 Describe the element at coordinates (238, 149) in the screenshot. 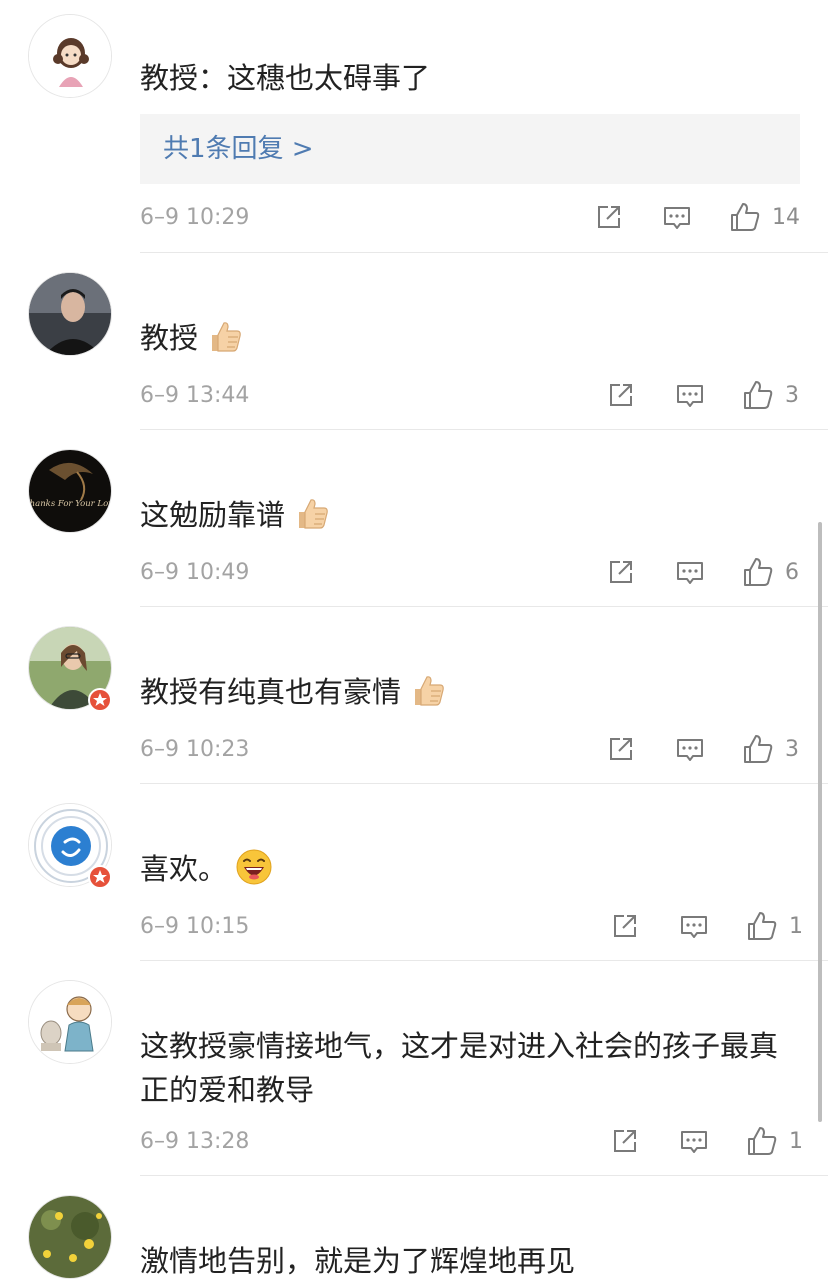

I see `view-replies-link: 共1条回复 >` at that location.